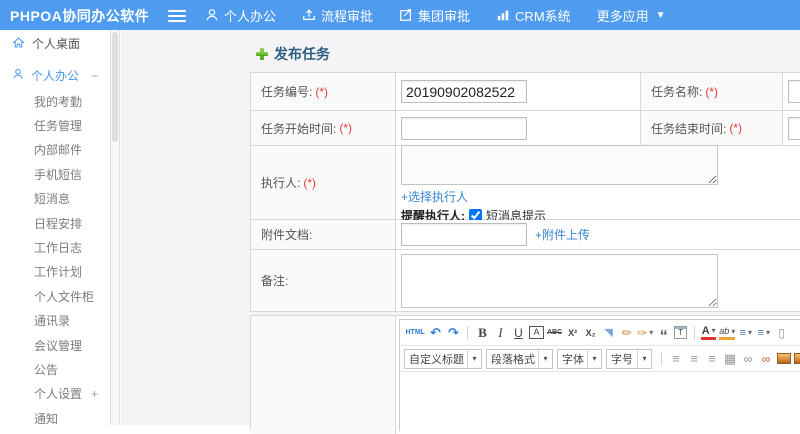 This screenshot has width=800, height=434. What do you see at coordinates (55, 75) in the screenshot?
I see `sidebar-item-1: 个人办公−` at bounding box center [55, 75].